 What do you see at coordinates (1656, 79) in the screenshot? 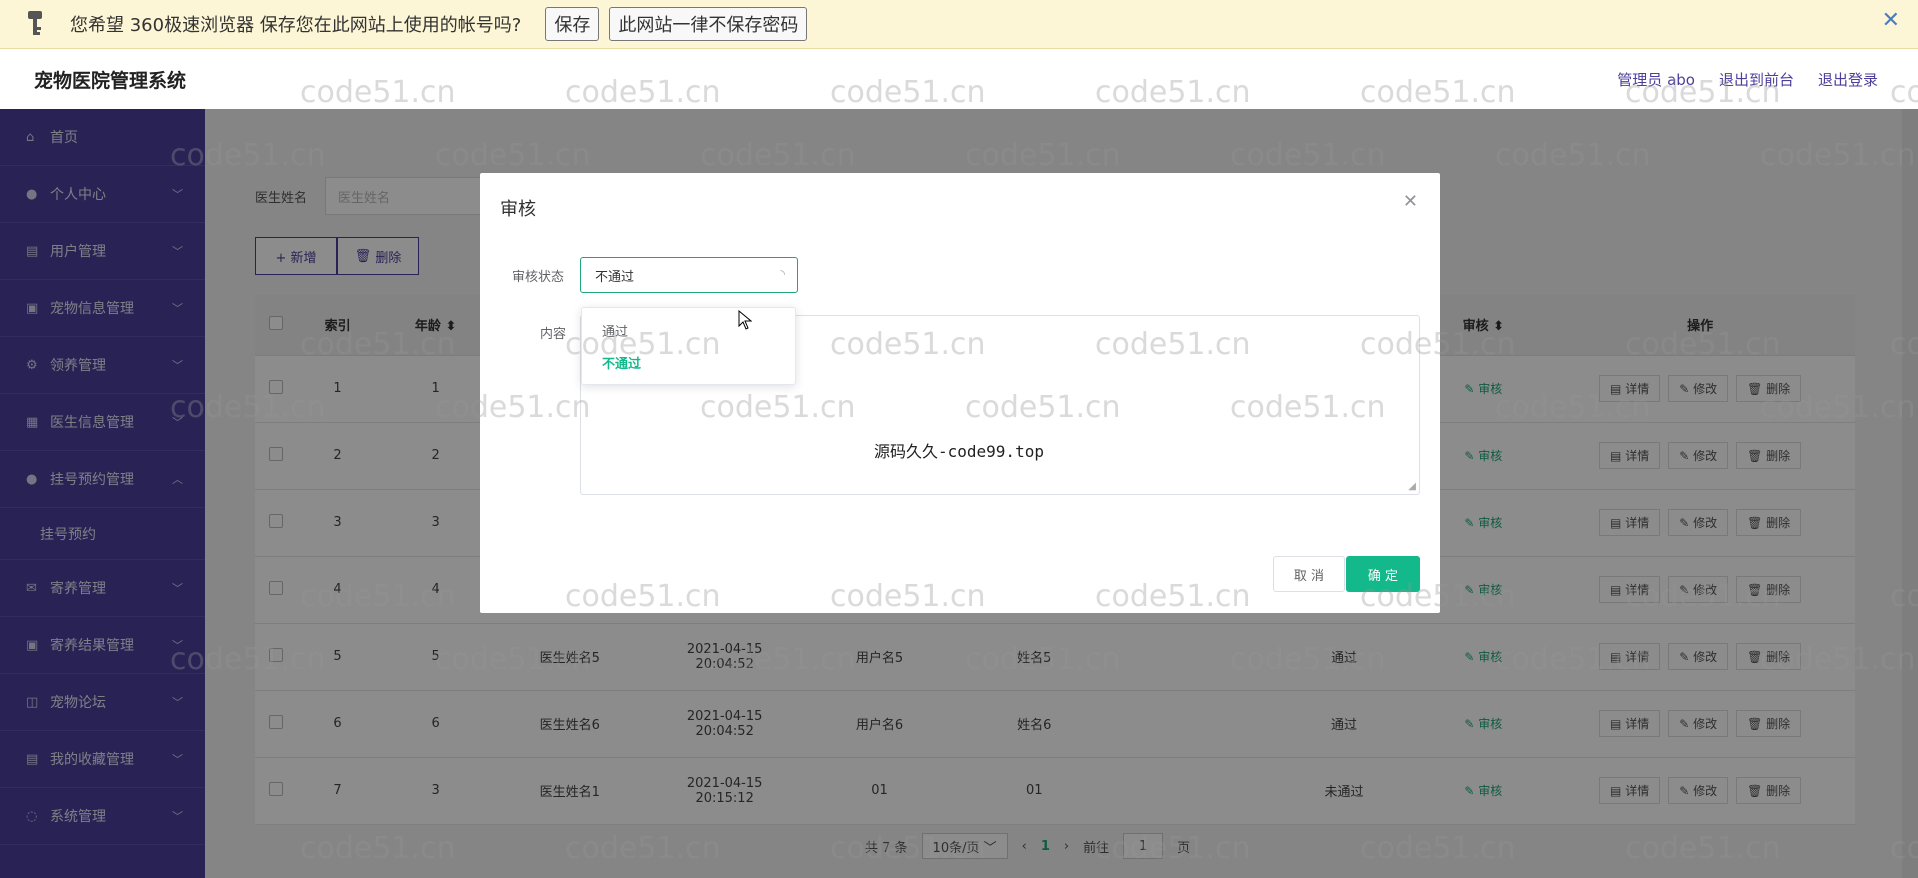
I see `admin-name: 管理员 abo` at bounding box center [1656, 79].